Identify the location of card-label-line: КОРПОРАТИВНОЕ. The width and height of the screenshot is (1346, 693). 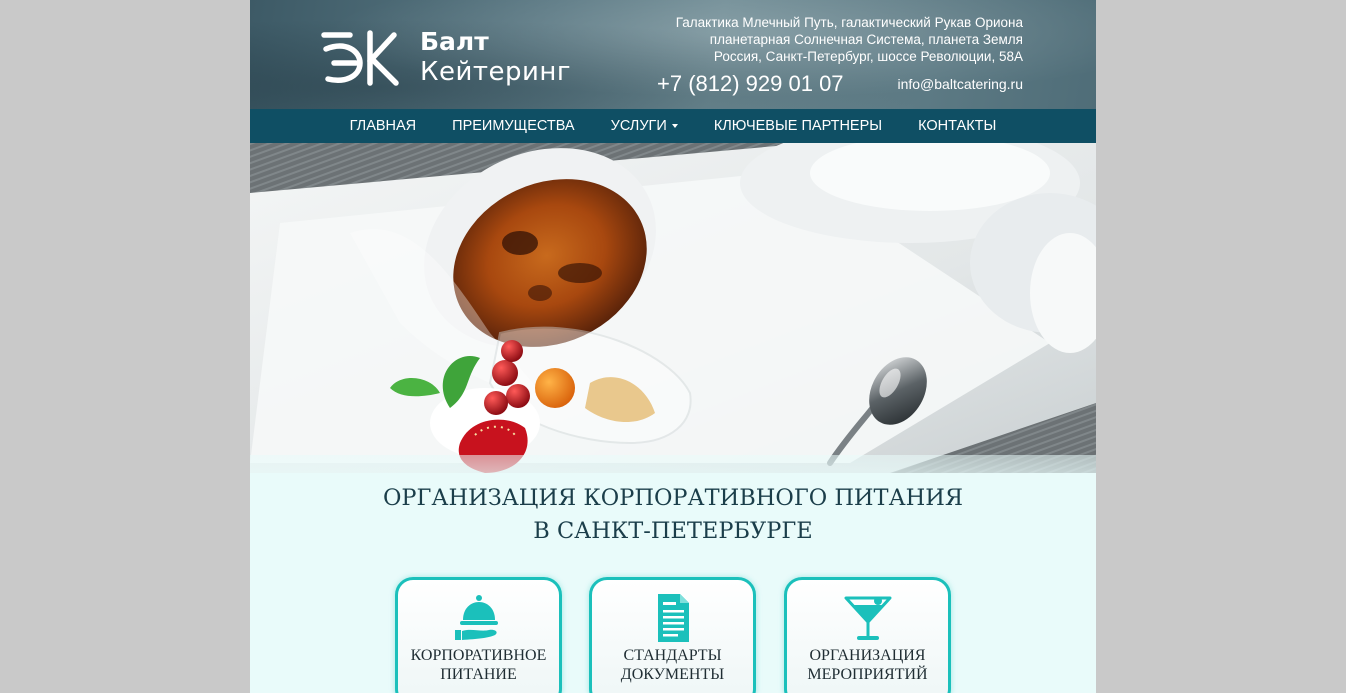
(478, 655).